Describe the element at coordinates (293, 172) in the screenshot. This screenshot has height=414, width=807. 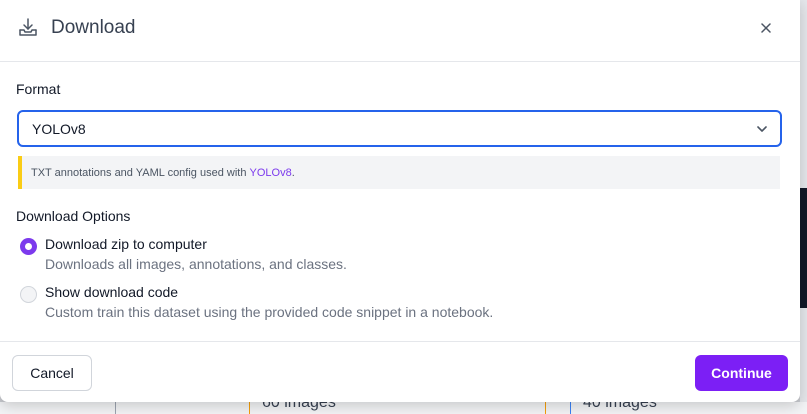
I see `format-info-suffix: .` at that location.